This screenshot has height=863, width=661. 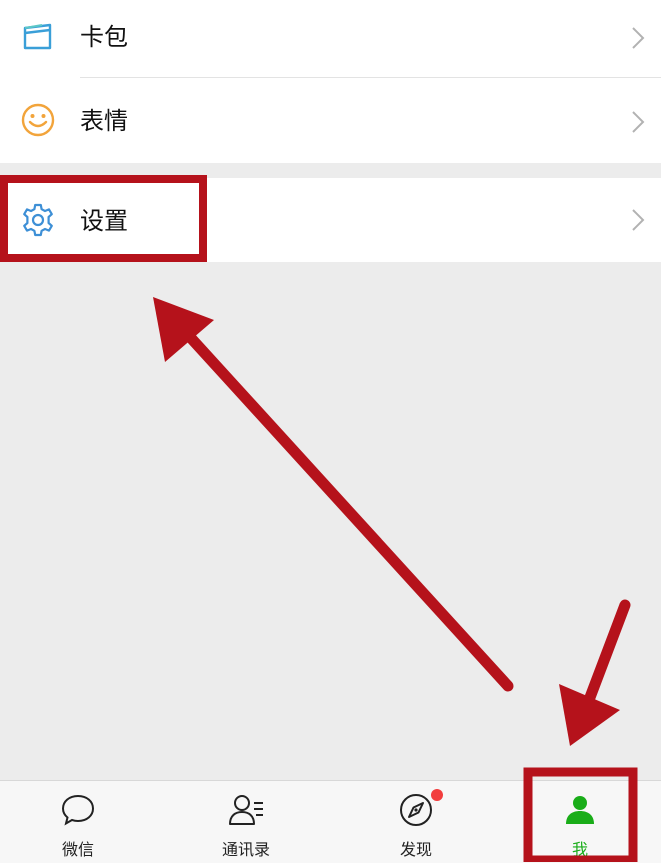 What do you see at coordinates (330, 38) in the screenshot?
I see `menu-item-card-wallet: 卡包` at bounding box center [330, 38].